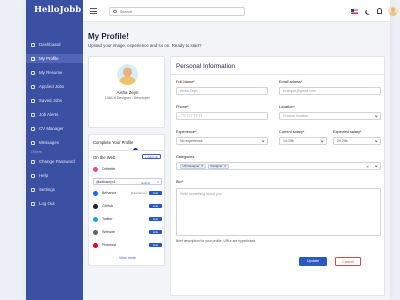  Describe the element at coordinates (106, 181) in the screenshot. I see `web-link-input-value: @aishazeyn1` at that location.